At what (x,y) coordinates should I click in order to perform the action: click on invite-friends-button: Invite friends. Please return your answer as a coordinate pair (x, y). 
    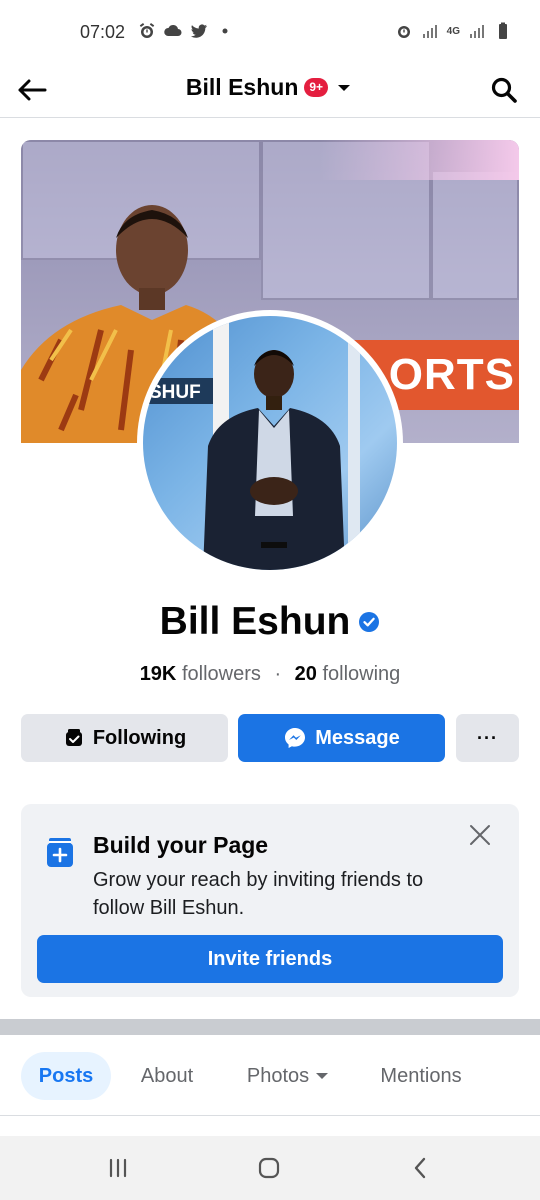
    Looking at the image, I should click on (270, 959).